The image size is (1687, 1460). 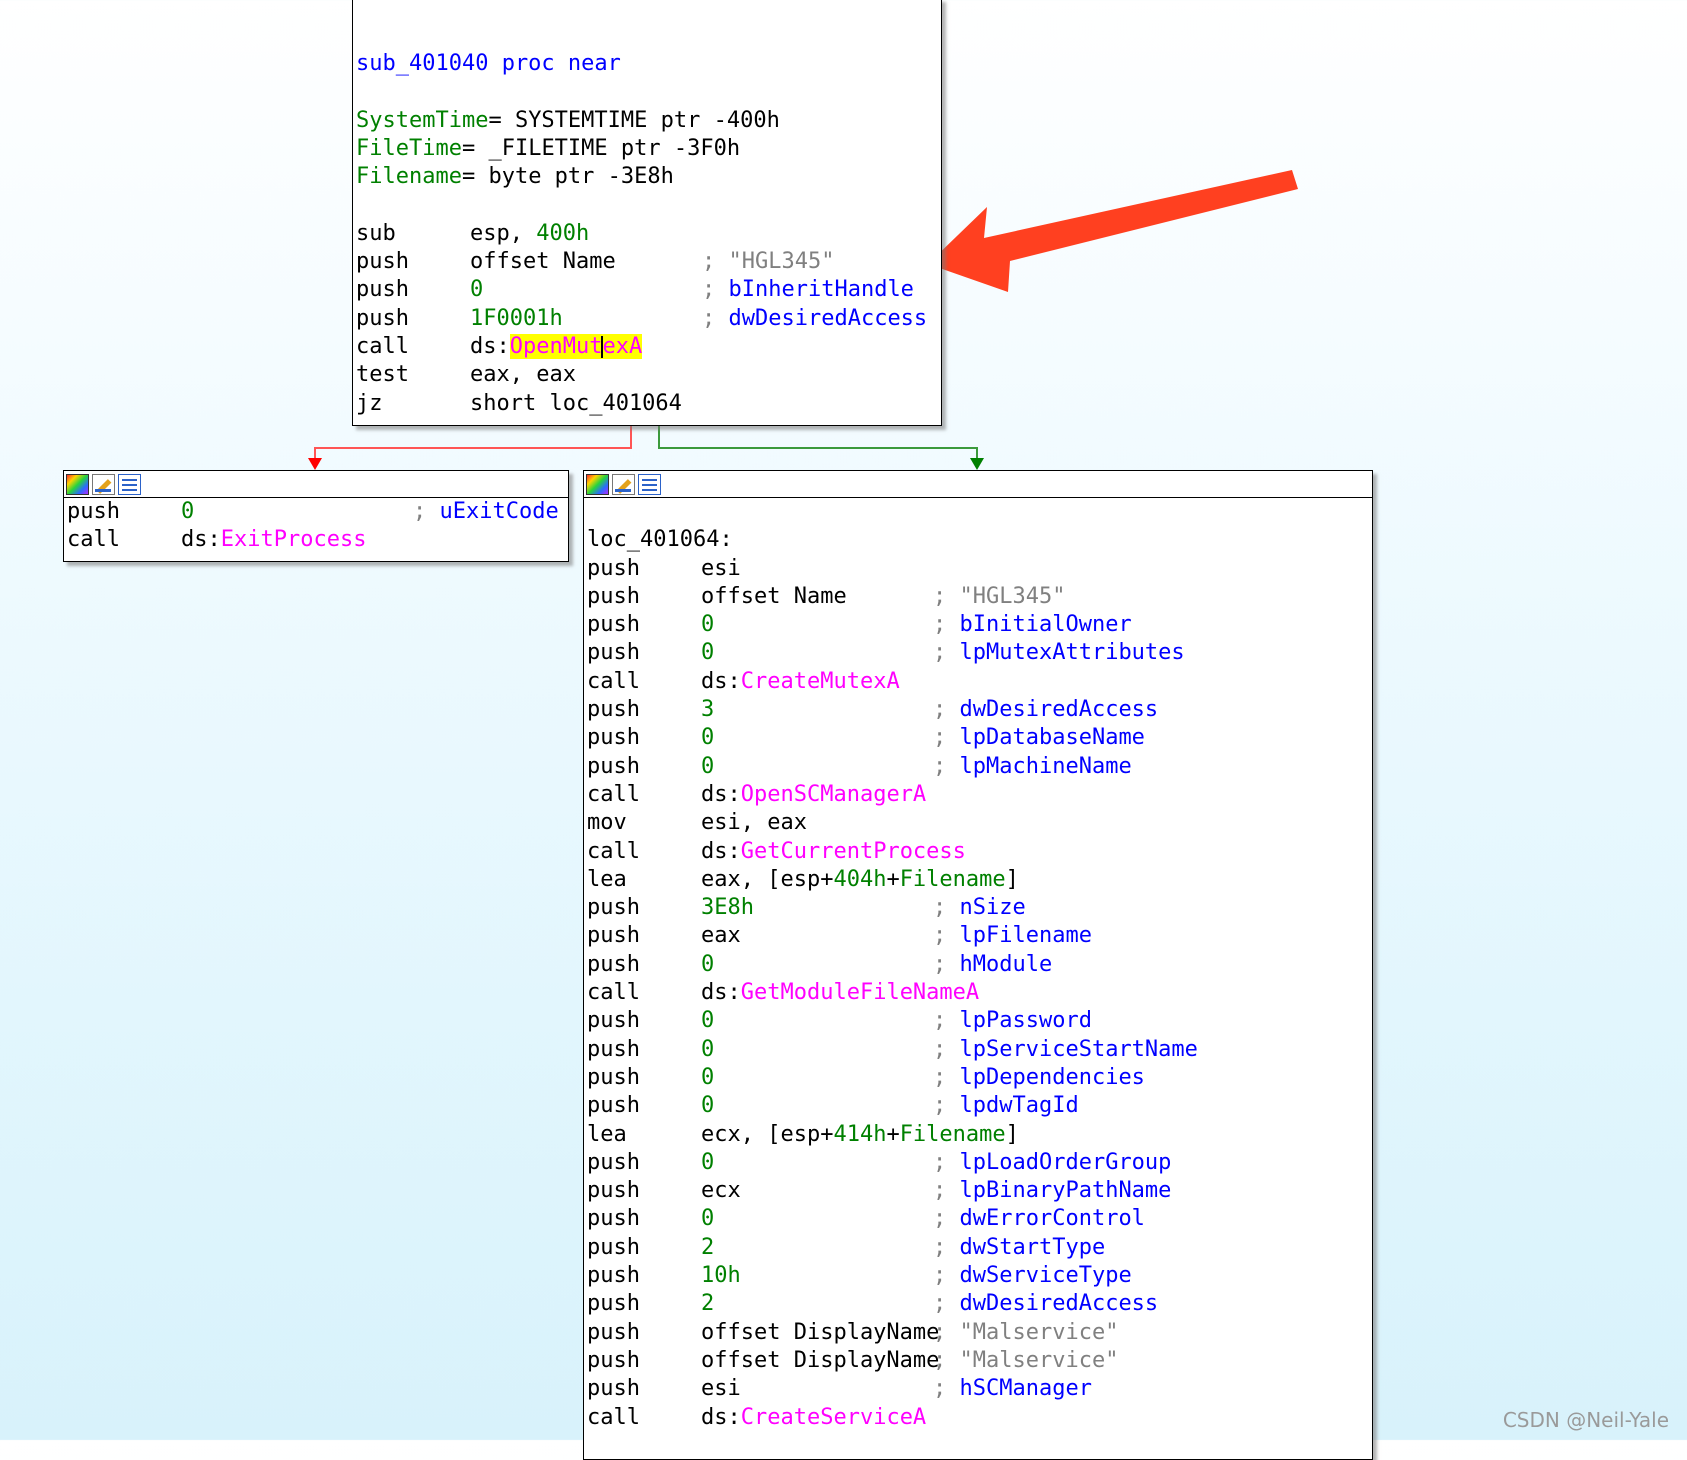 I want to click on variable-name: SystemTime, so click(x=422, y=120).